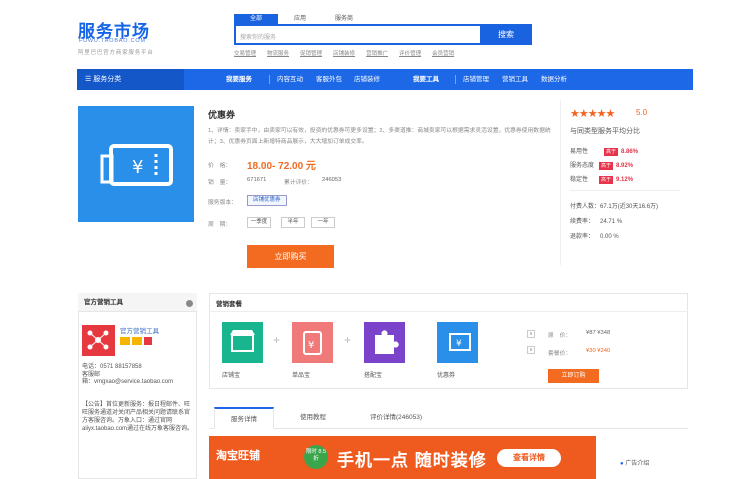 Image resolution: width=734 pixels, height=479 pixels. I want to click on rating-stars: ★★★★★, so click(592, 114).